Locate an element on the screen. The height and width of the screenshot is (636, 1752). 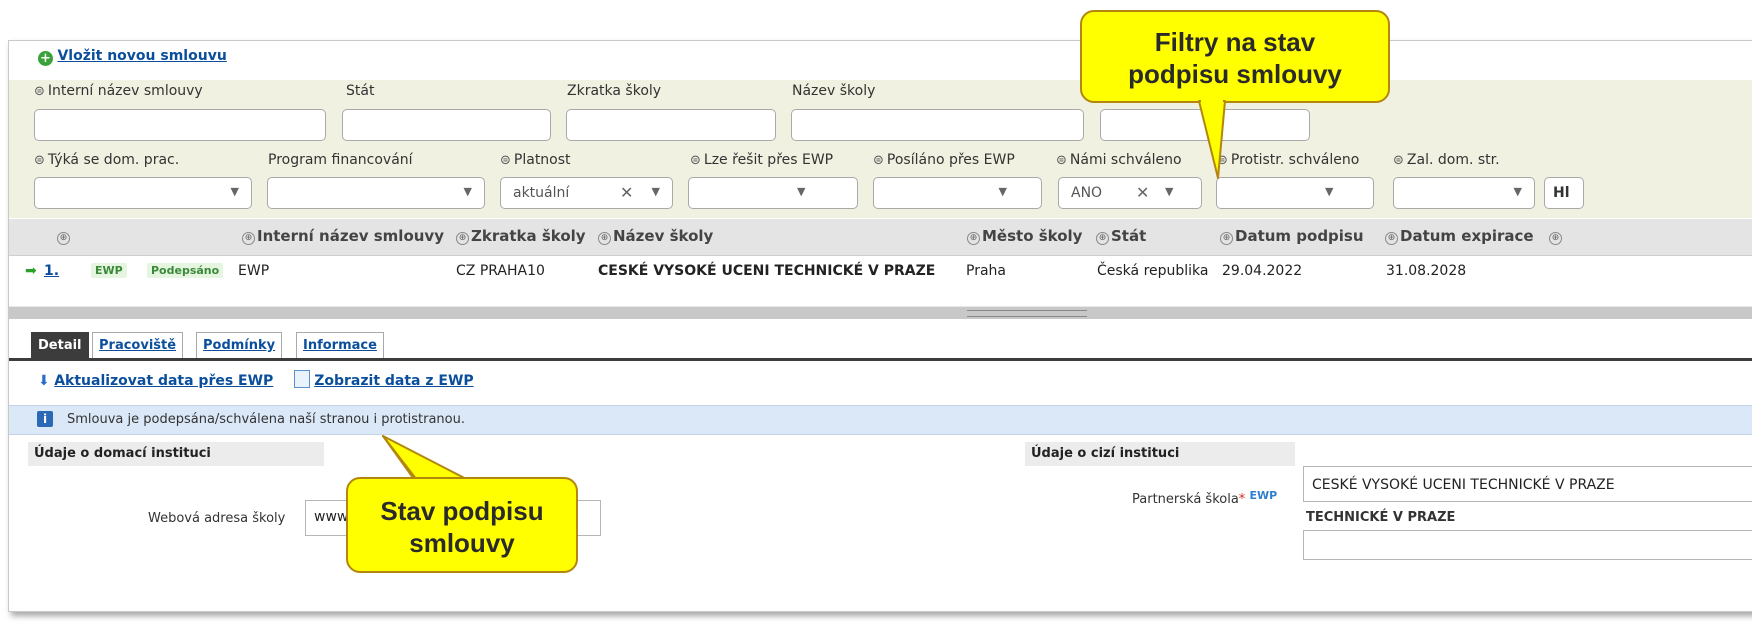
callout-line: Stav podpisu is located at coordinates (462, 511).